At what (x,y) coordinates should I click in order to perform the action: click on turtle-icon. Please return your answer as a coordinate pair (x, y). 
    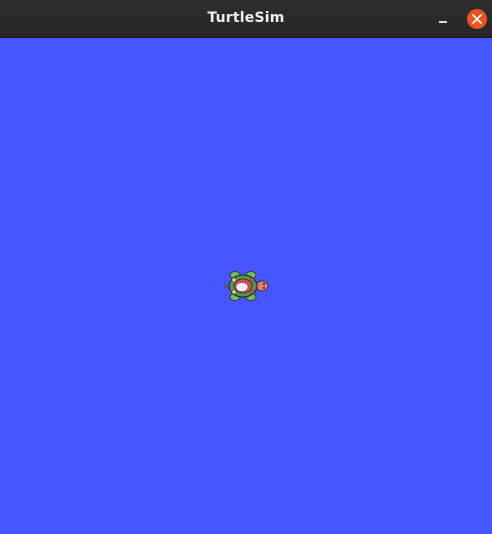
    Looking at the image, I should click on (246, 286).